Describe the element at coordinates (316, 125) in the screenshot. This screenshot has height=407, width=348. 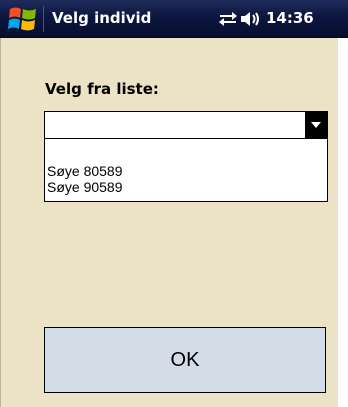
I see `dropdown-arrow-icon` at that location.